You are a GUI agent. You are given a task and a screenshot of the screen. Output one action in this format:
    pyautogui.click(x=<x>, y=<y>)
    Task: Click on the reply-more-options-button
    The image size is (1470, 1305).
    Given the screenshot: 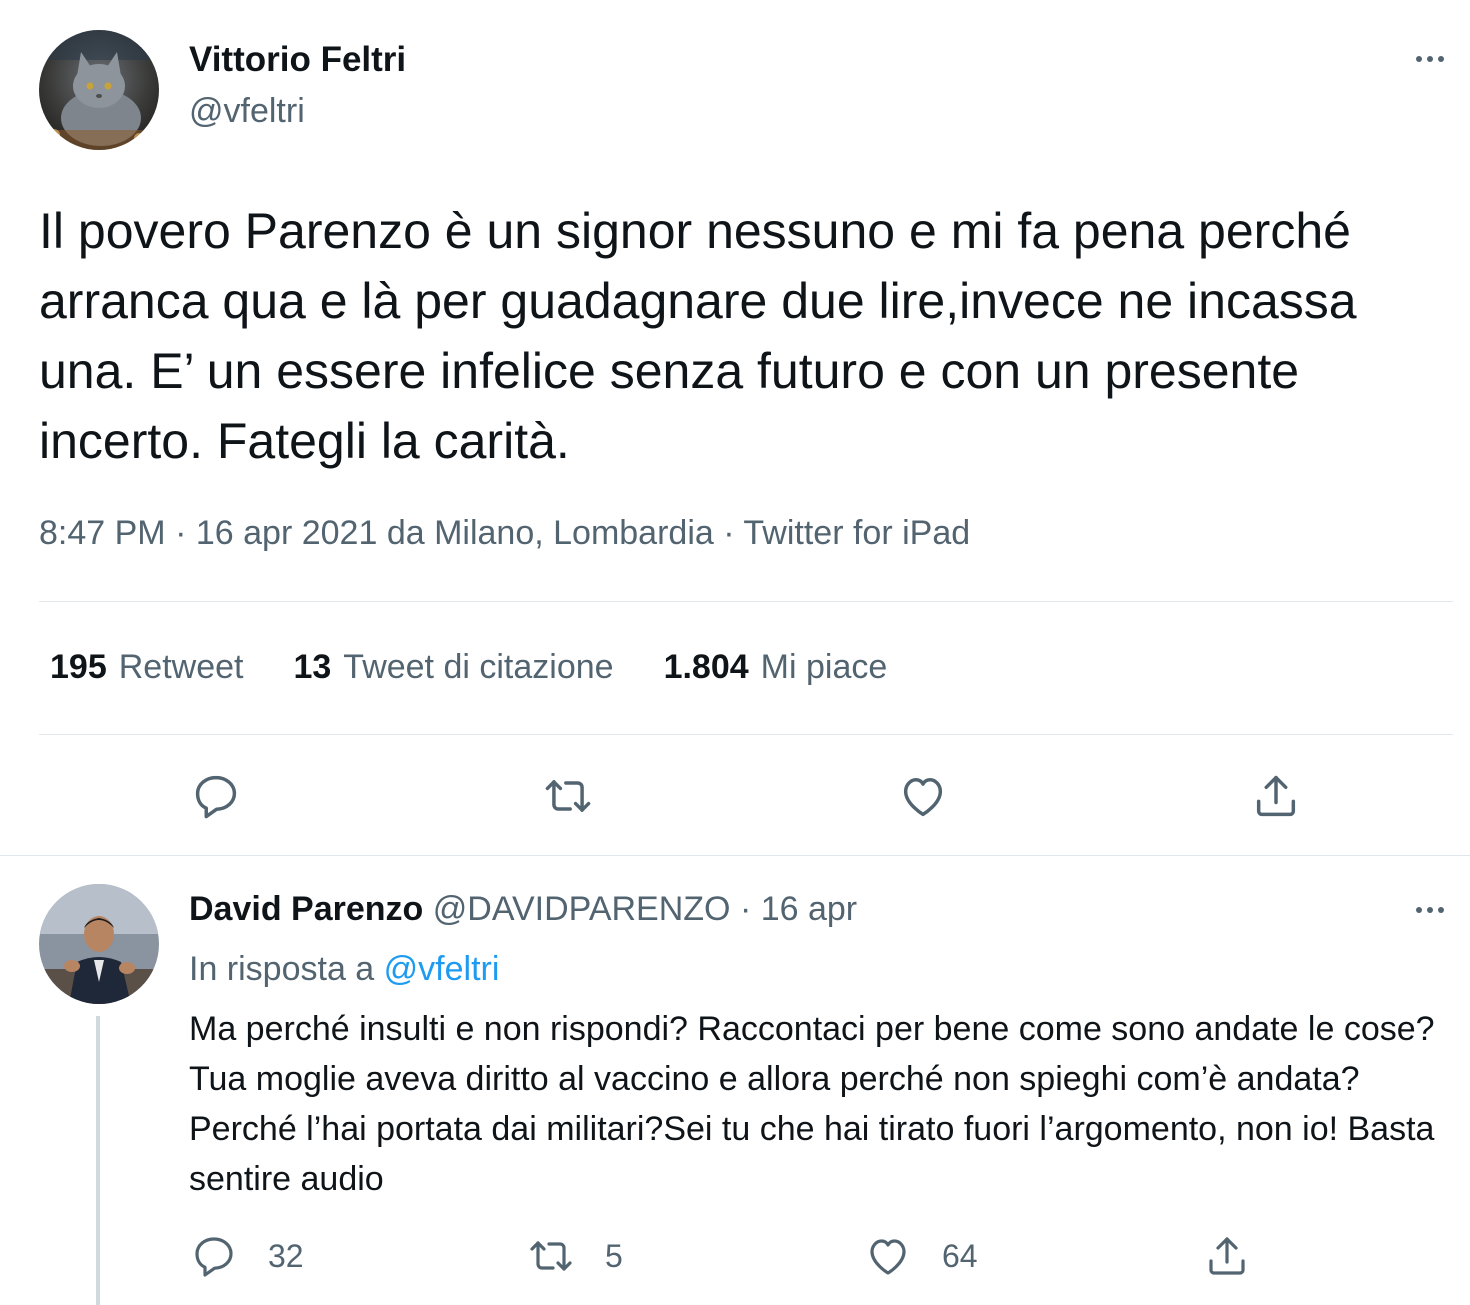 What is the action you would take?
    pyautogui.click(x=1430, y=910)
    